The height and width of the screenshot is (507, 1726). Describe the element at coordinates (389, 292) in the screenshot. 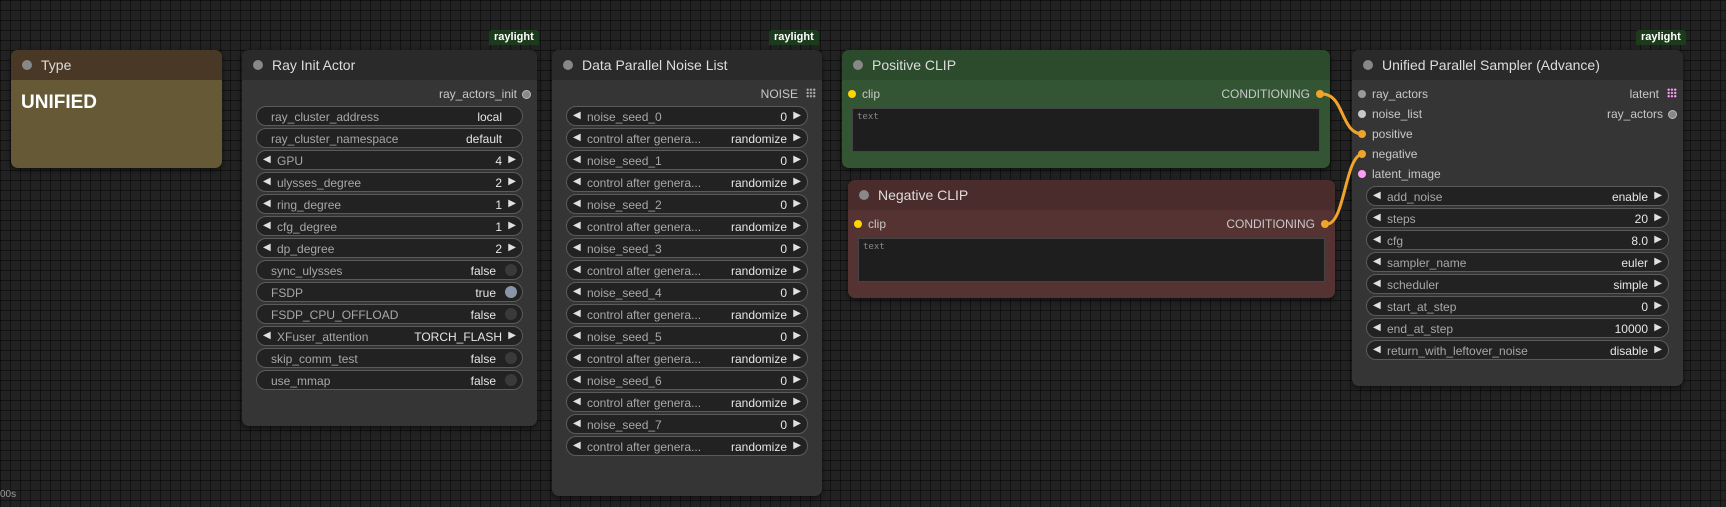

I see `widget-fsdp: FSDP true` at that location.